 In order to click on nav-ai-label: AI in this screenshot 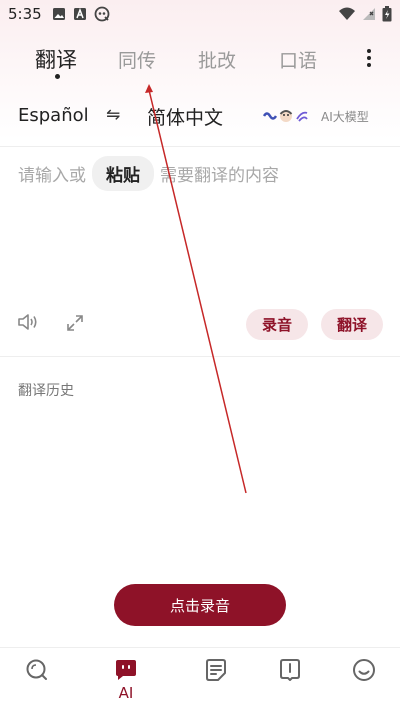, I will do `click(126, 693)`.